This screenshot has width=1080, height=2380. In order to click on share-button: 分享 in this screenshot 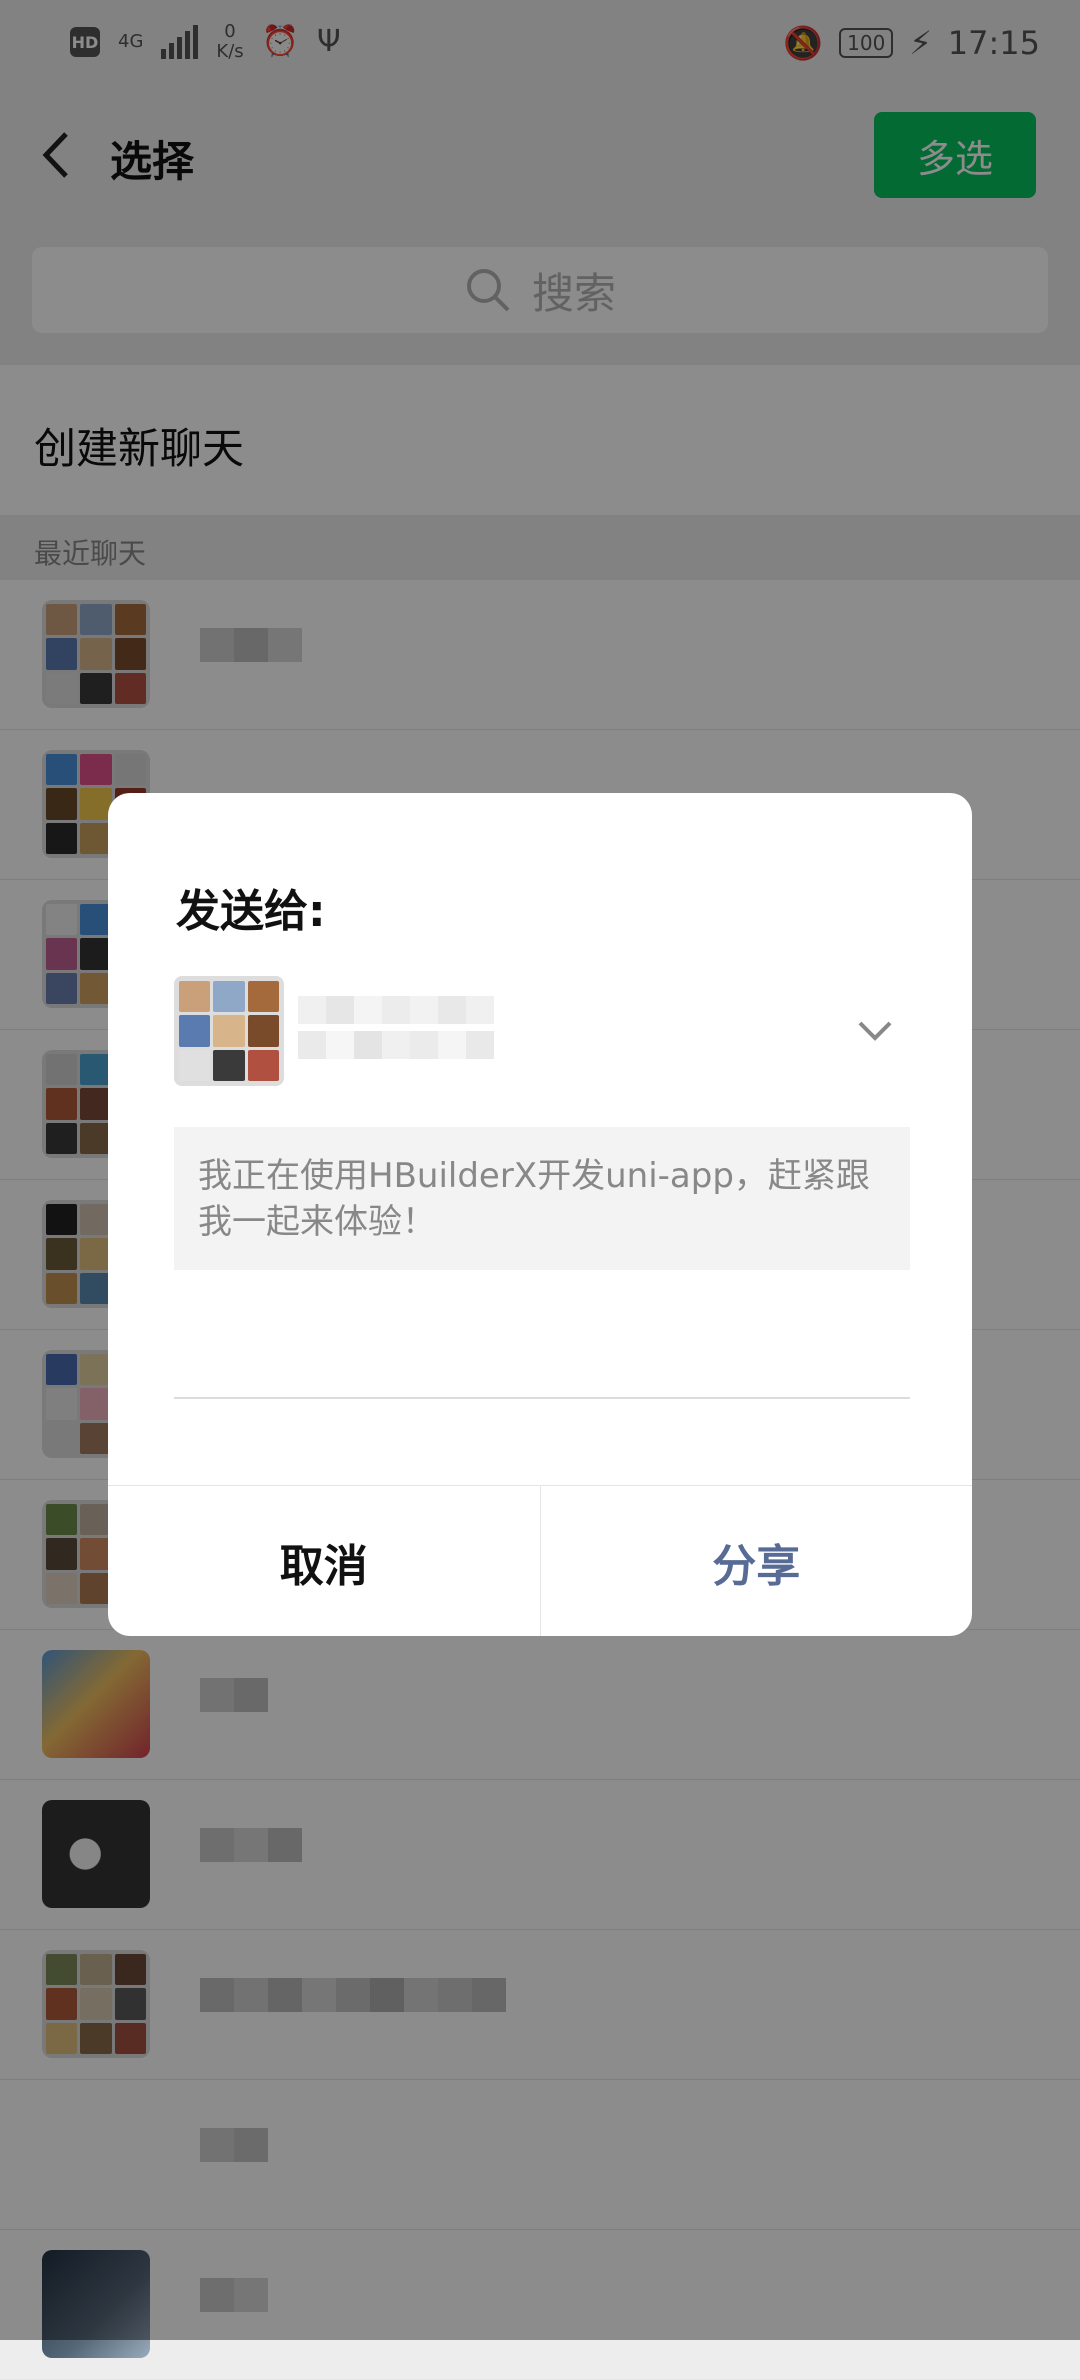, I will do `click(757, 1561)`.